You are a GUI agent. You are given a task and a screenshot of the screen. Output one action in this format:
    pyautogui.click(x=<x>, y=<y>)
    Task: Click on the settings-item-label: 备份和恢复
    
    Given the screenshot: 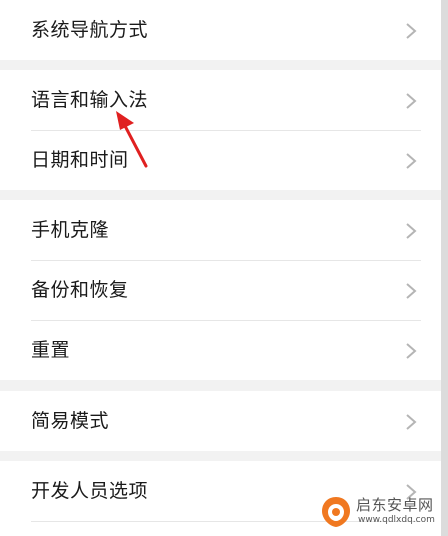 What is the action you would take?
    pyautogui.click(x=80, y=290)
    